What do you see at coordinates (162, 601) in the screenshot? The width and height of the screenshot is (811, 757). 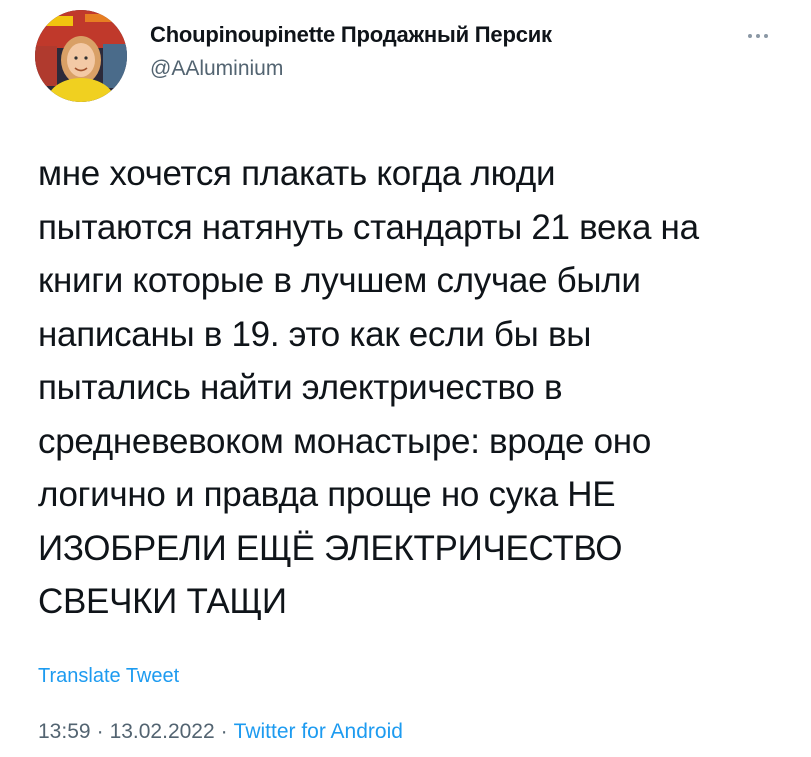 I see `tweet-text-line: СВЕЧКИ ТАЩИ` at bounding box center [162, 601].